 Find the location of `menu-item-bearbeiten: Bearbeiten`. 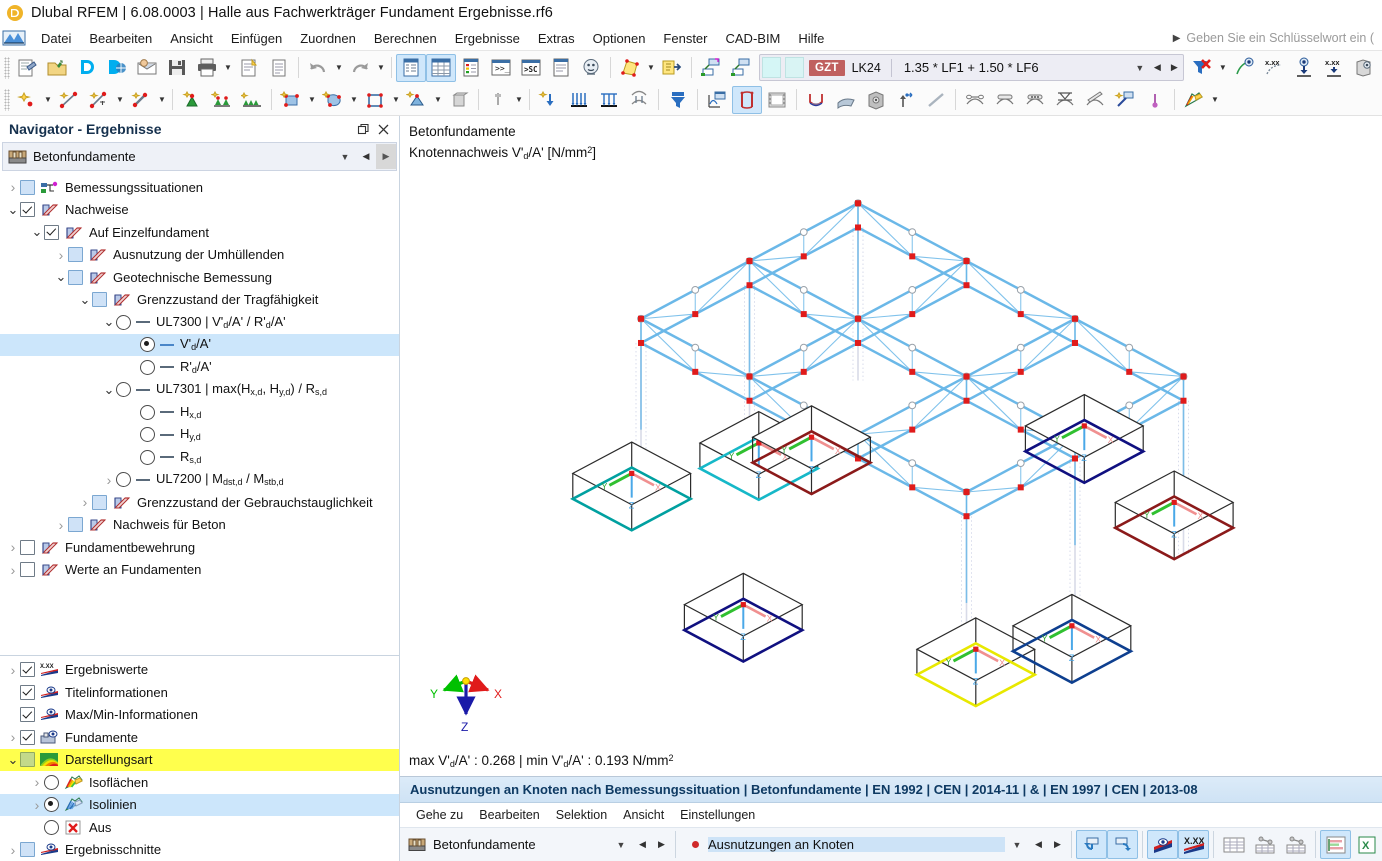

menu-item-bearbeiten: Bearbeiten is located at coordinates (120, 38).